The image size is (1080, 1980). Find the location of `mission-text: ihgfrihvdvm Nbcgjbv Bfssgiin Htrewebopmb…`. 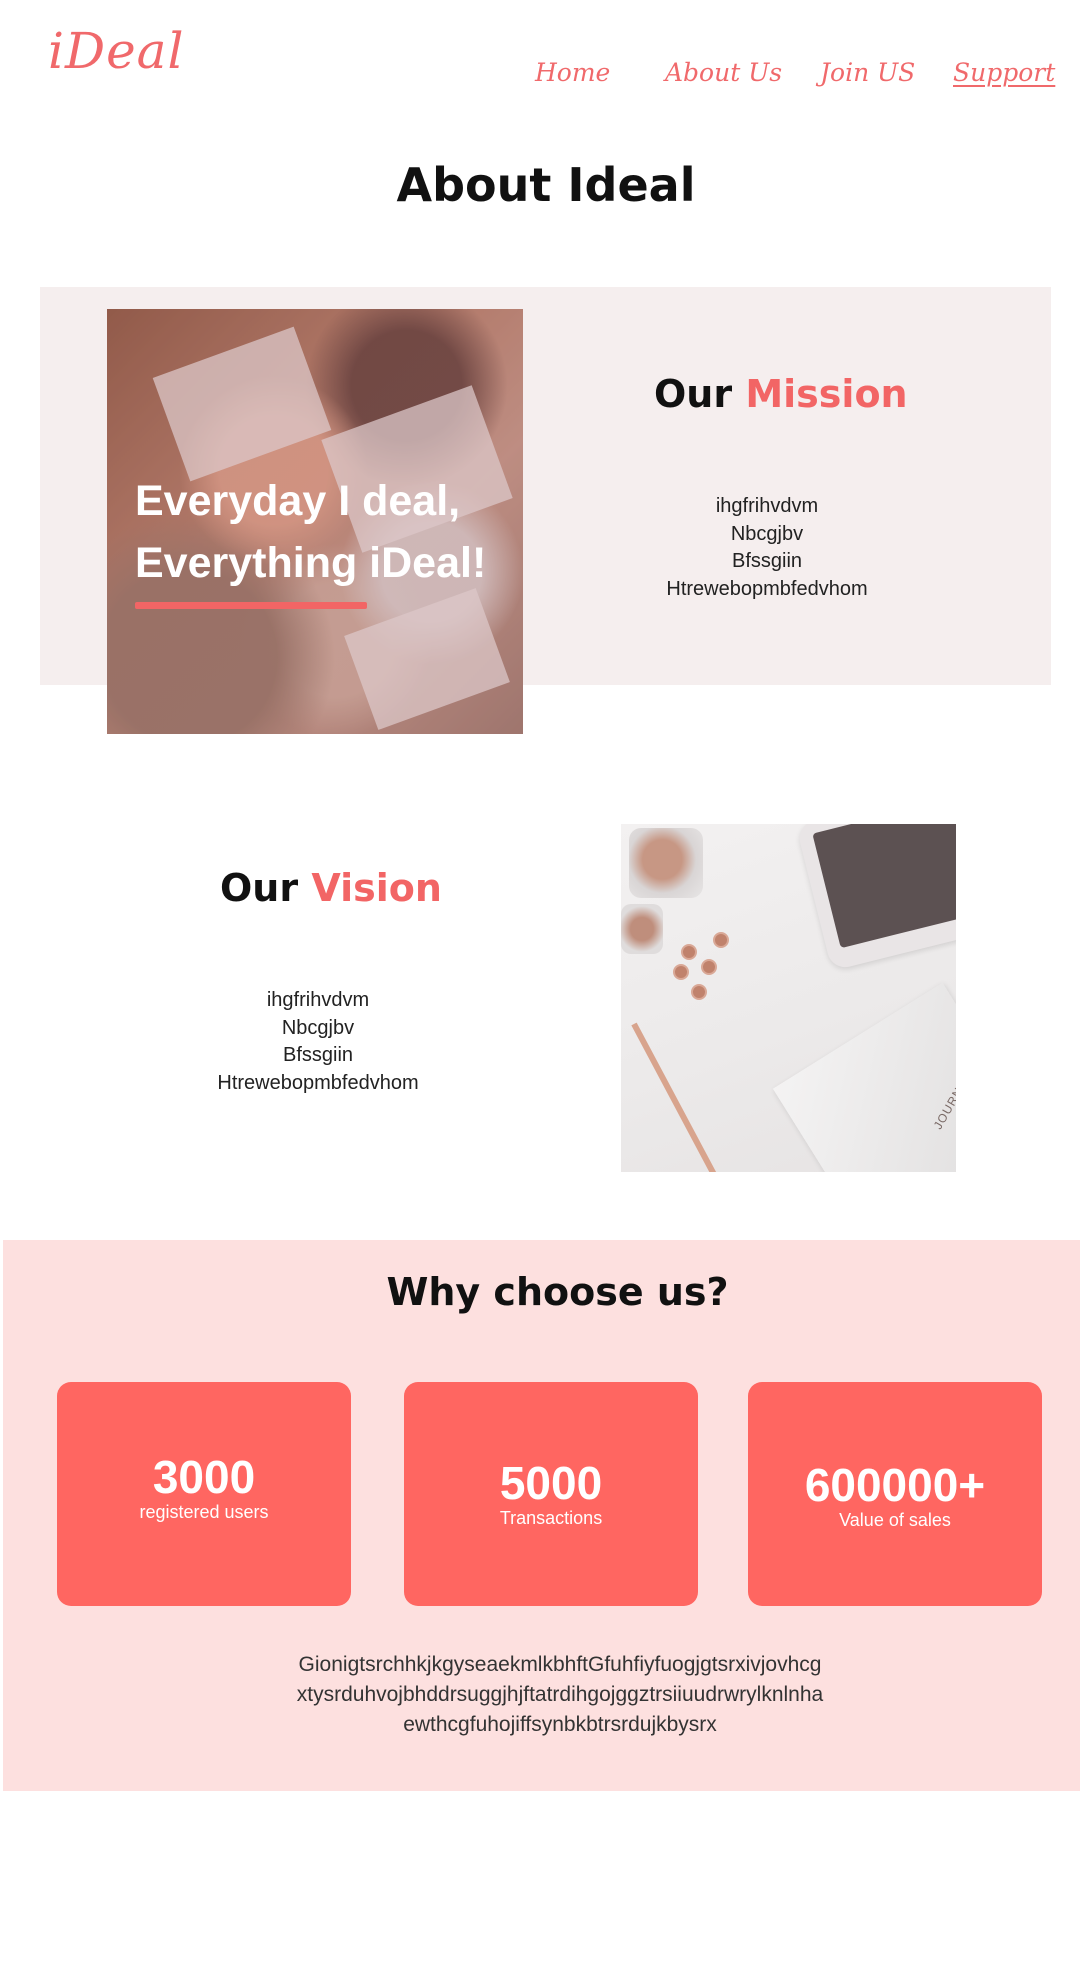

mission-text: ihgfrihvdvm Nbcgjbv Bfssgiin Htrewebopmb… is located at coordinates (767, 548).